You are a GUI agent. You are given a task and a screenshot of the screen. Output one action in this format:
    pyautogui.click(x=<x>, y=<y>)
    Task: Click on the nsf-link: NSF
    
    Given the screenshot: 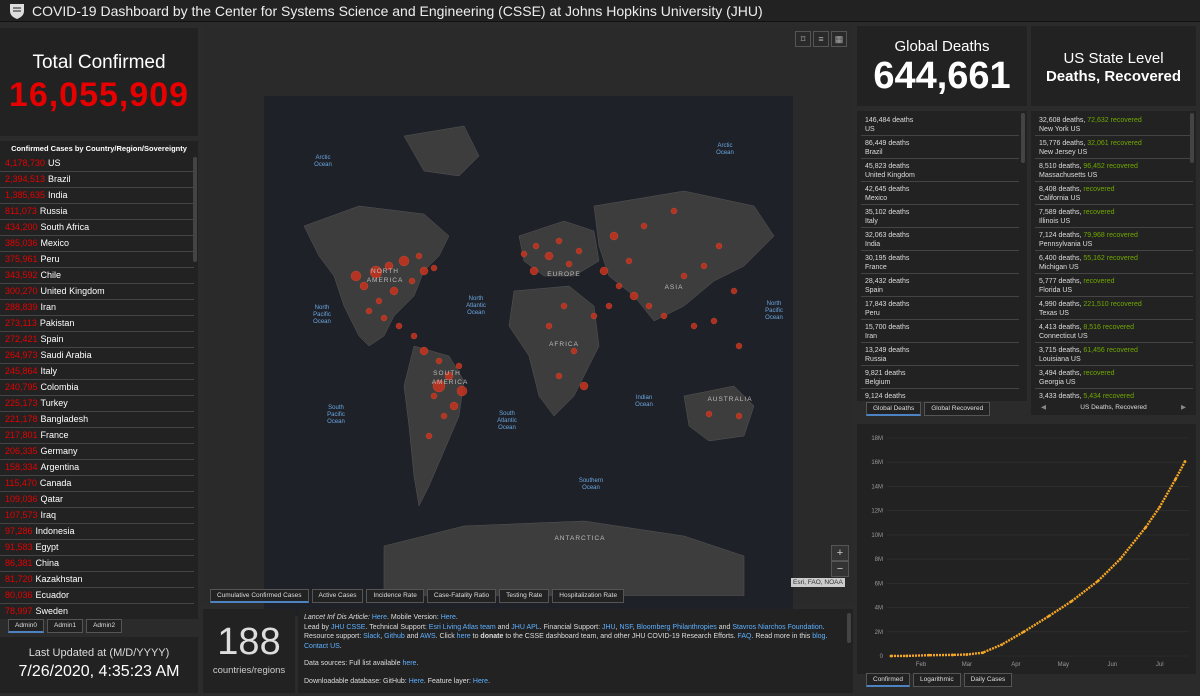 What is the action you would take?
    pyautogui.click(x=625, y=627)
    